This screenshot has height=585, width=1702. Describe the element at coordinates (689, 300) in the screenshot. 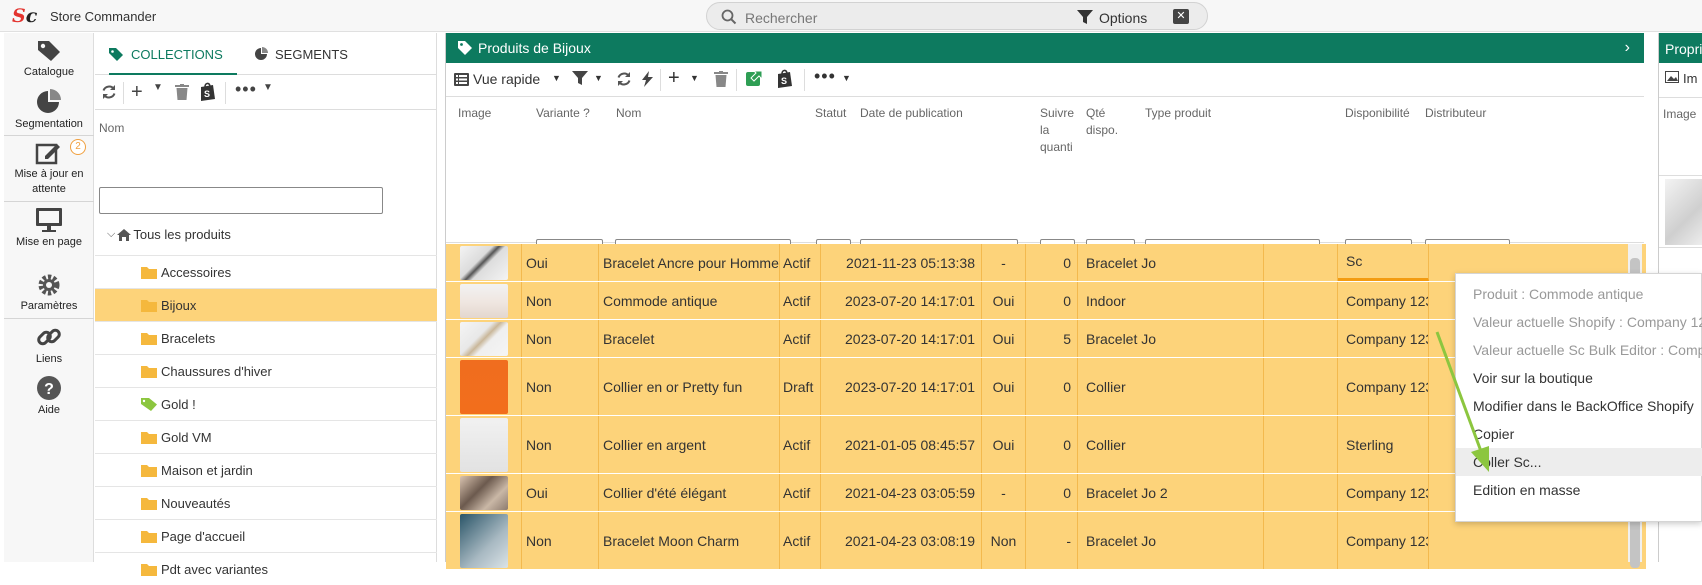

I see `cell-name: Commode antique` at that location.